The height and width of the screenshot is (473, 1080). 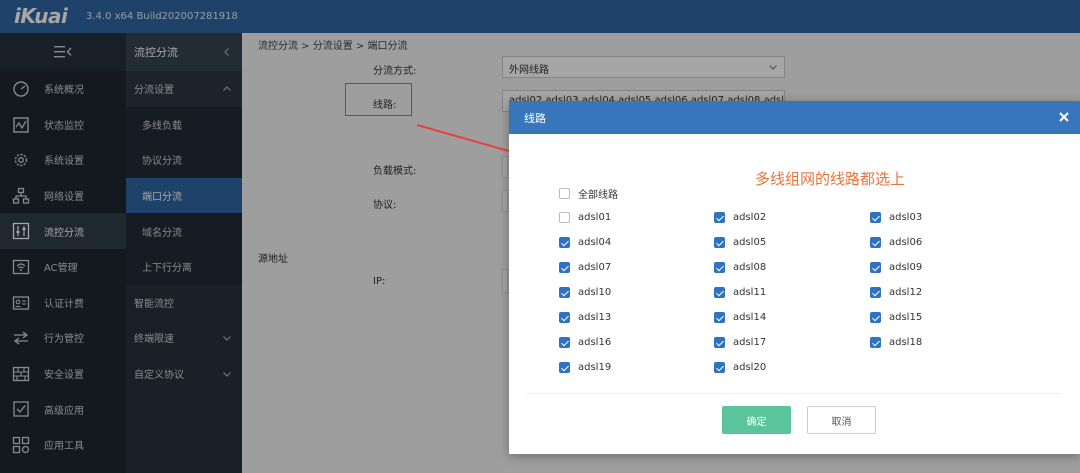 What do you see at coordinates (750, 342) in the screenshot?
I see `line-checkbox-label: adsl17` at bounding box center [750, 342].